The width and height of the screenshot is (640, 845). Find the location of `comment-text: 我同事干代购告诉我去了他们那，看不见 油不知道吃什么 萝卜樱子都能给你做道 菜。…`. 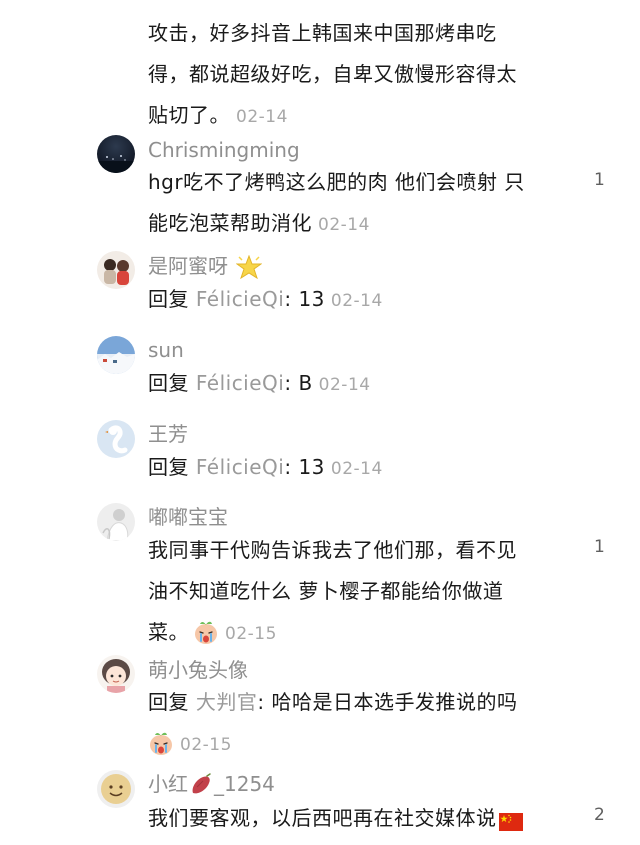

comment-text: 我同事干代购告诉我去了他们那，看不见 油不知道吃什么 萝卜樱子都能给你做道 菜。… is located at coordinates (358, 594).